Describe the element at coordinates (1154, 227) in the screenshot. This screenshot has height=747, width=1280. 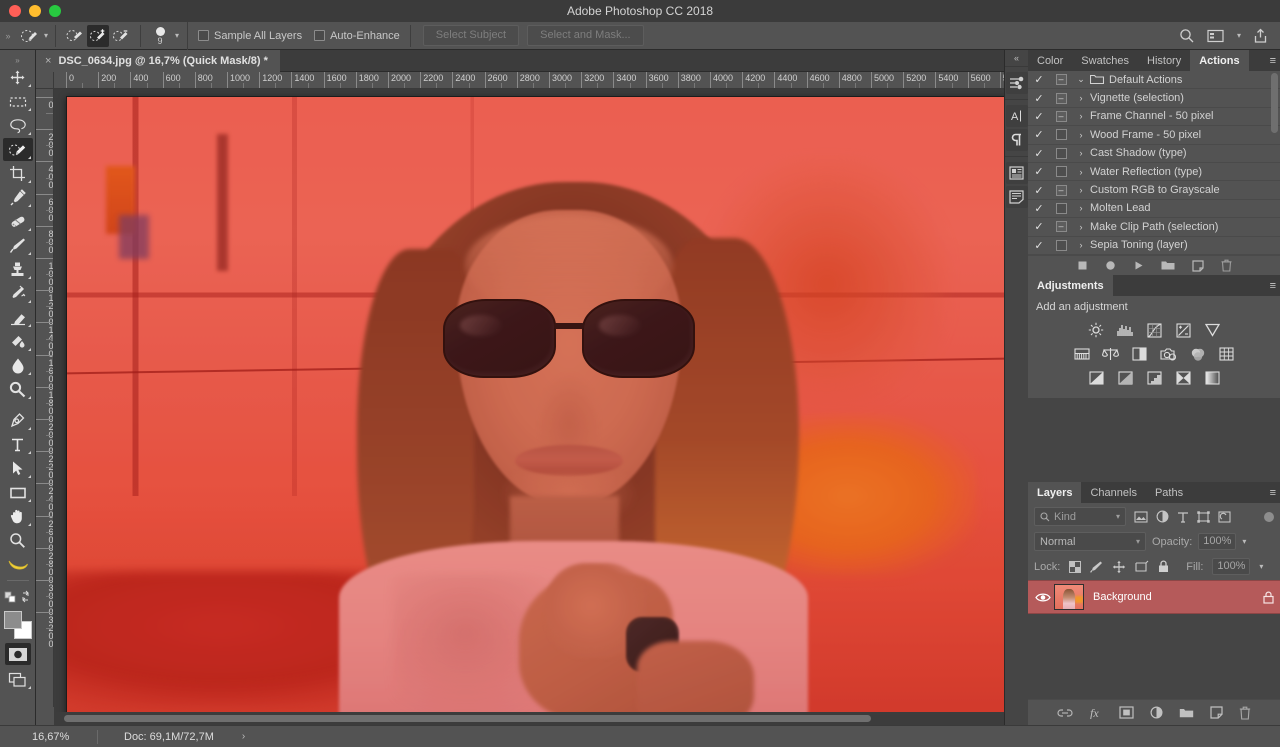
I see `action-row: ✓ – › Make Clip Path (selection)` at that location.